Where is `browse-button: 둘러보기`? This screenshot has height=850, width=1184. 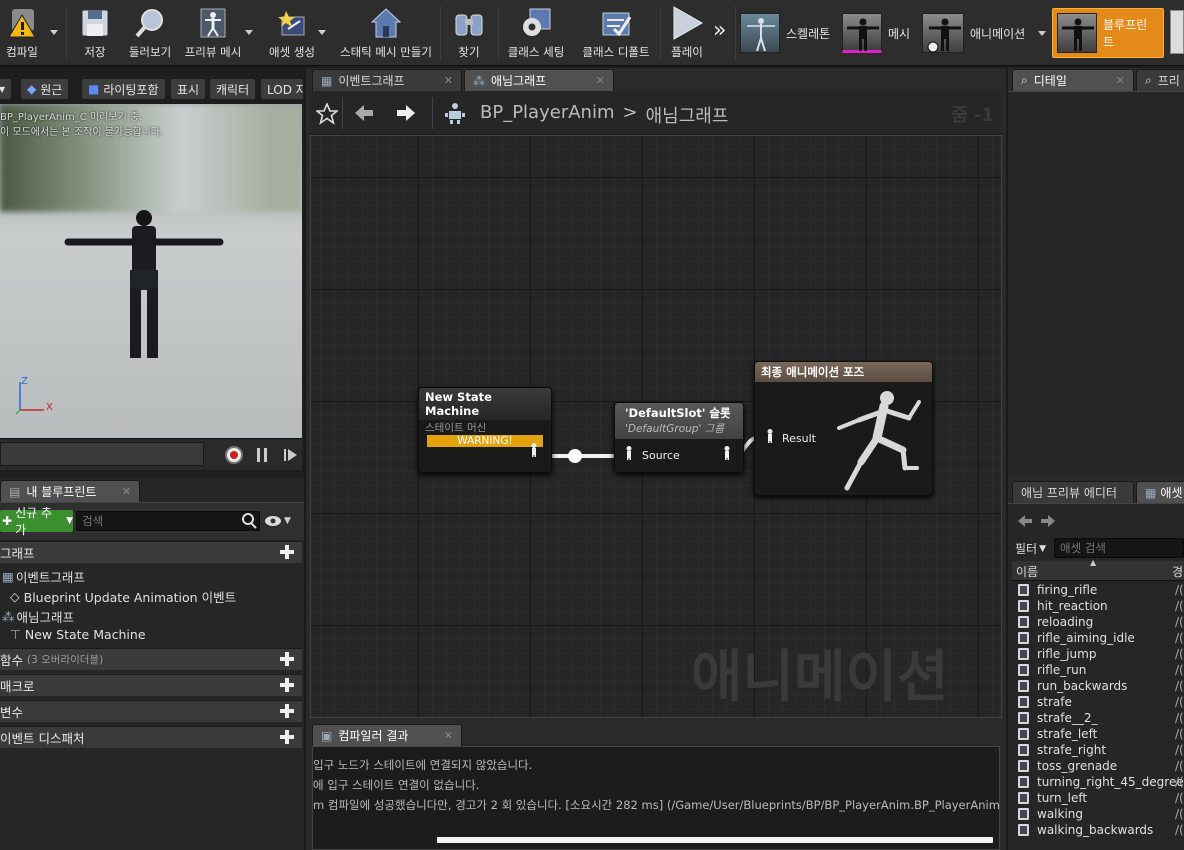 browse-button: 둘러보기 is located at coordinates (150, 34).